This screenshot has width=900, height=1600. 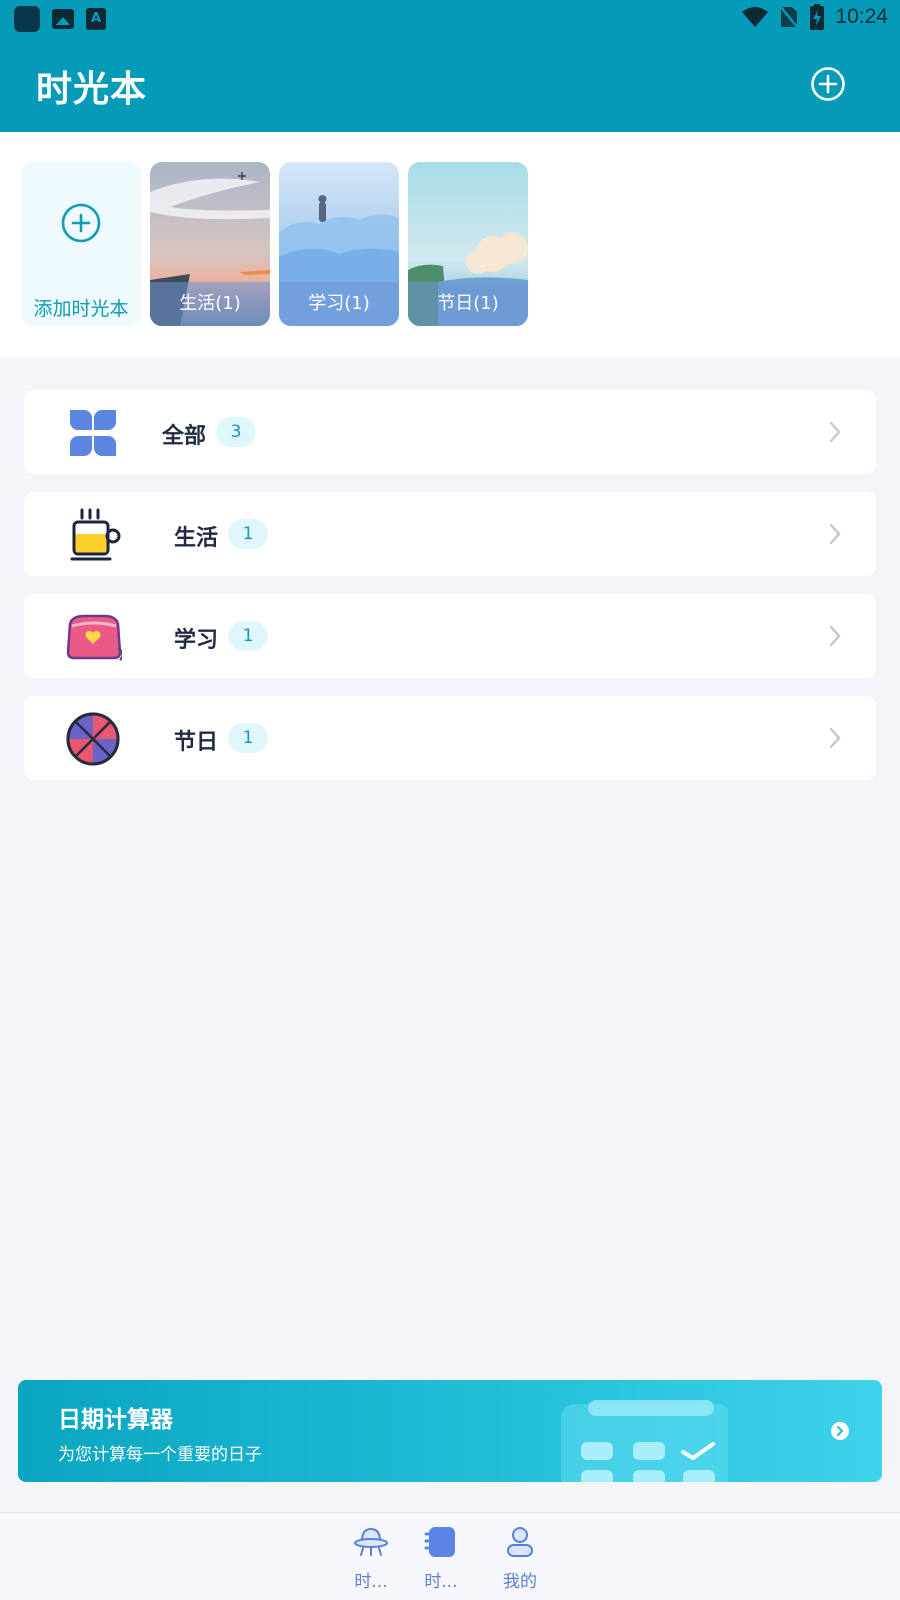 I want to click on coffee-cup-icon, so click(x=95, y=534).